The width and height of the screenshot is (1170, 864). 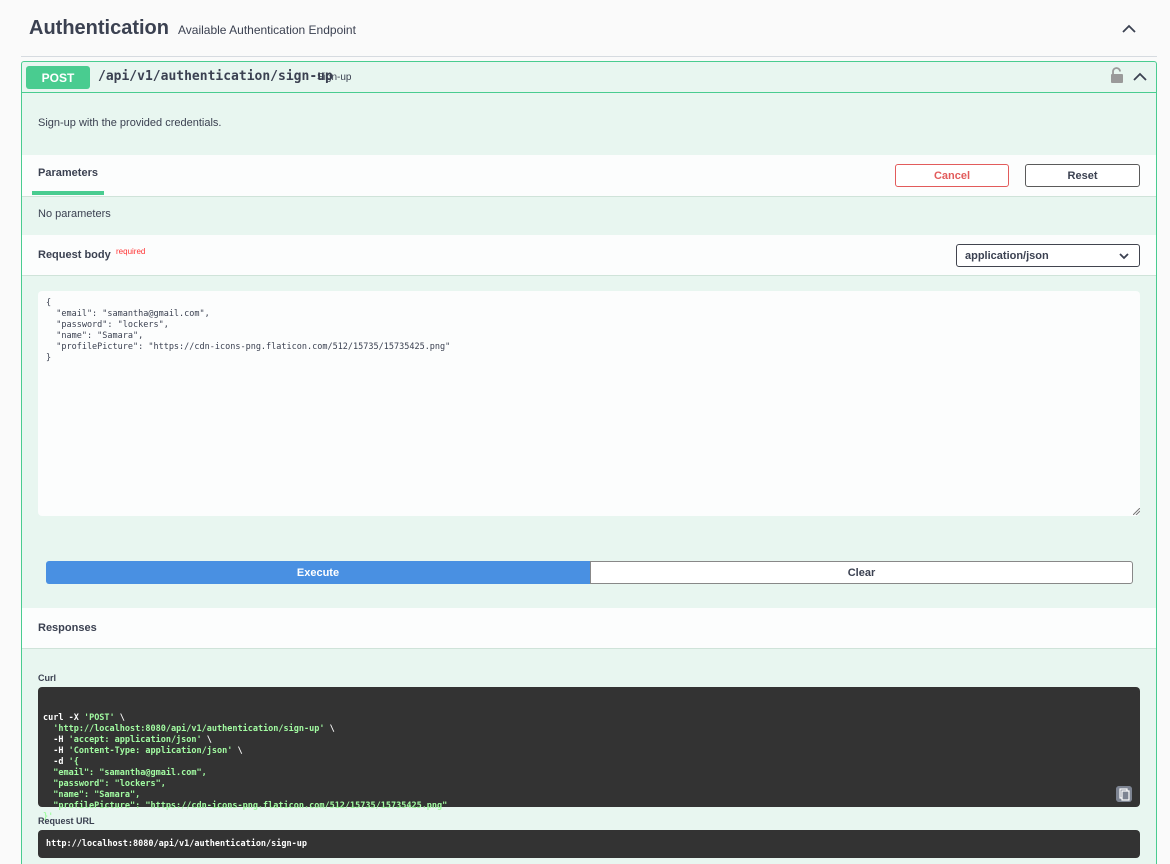 I want to click on operation-description: Sign-up with the provided credentials., so click(x=130, y=123).